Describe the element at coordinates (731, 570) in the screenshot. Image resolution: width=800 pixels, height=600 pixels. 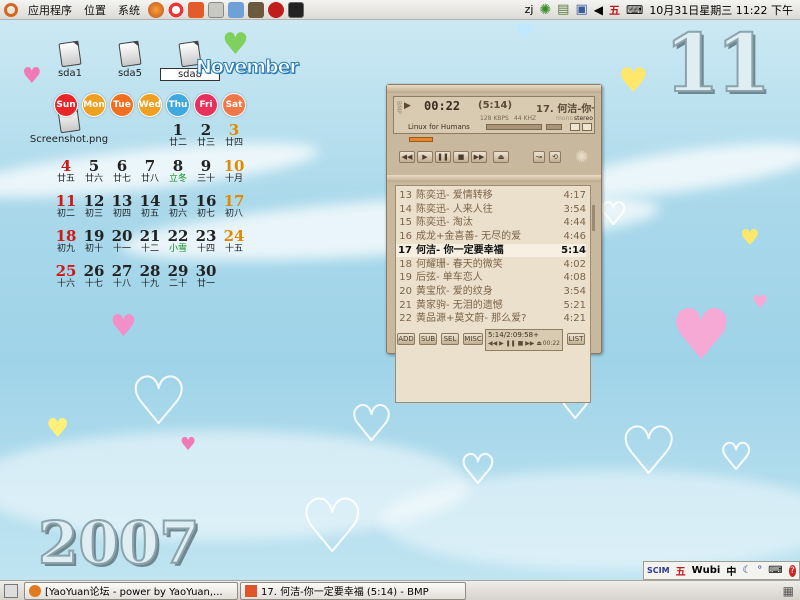
I see `ime-language: 中` at that location.